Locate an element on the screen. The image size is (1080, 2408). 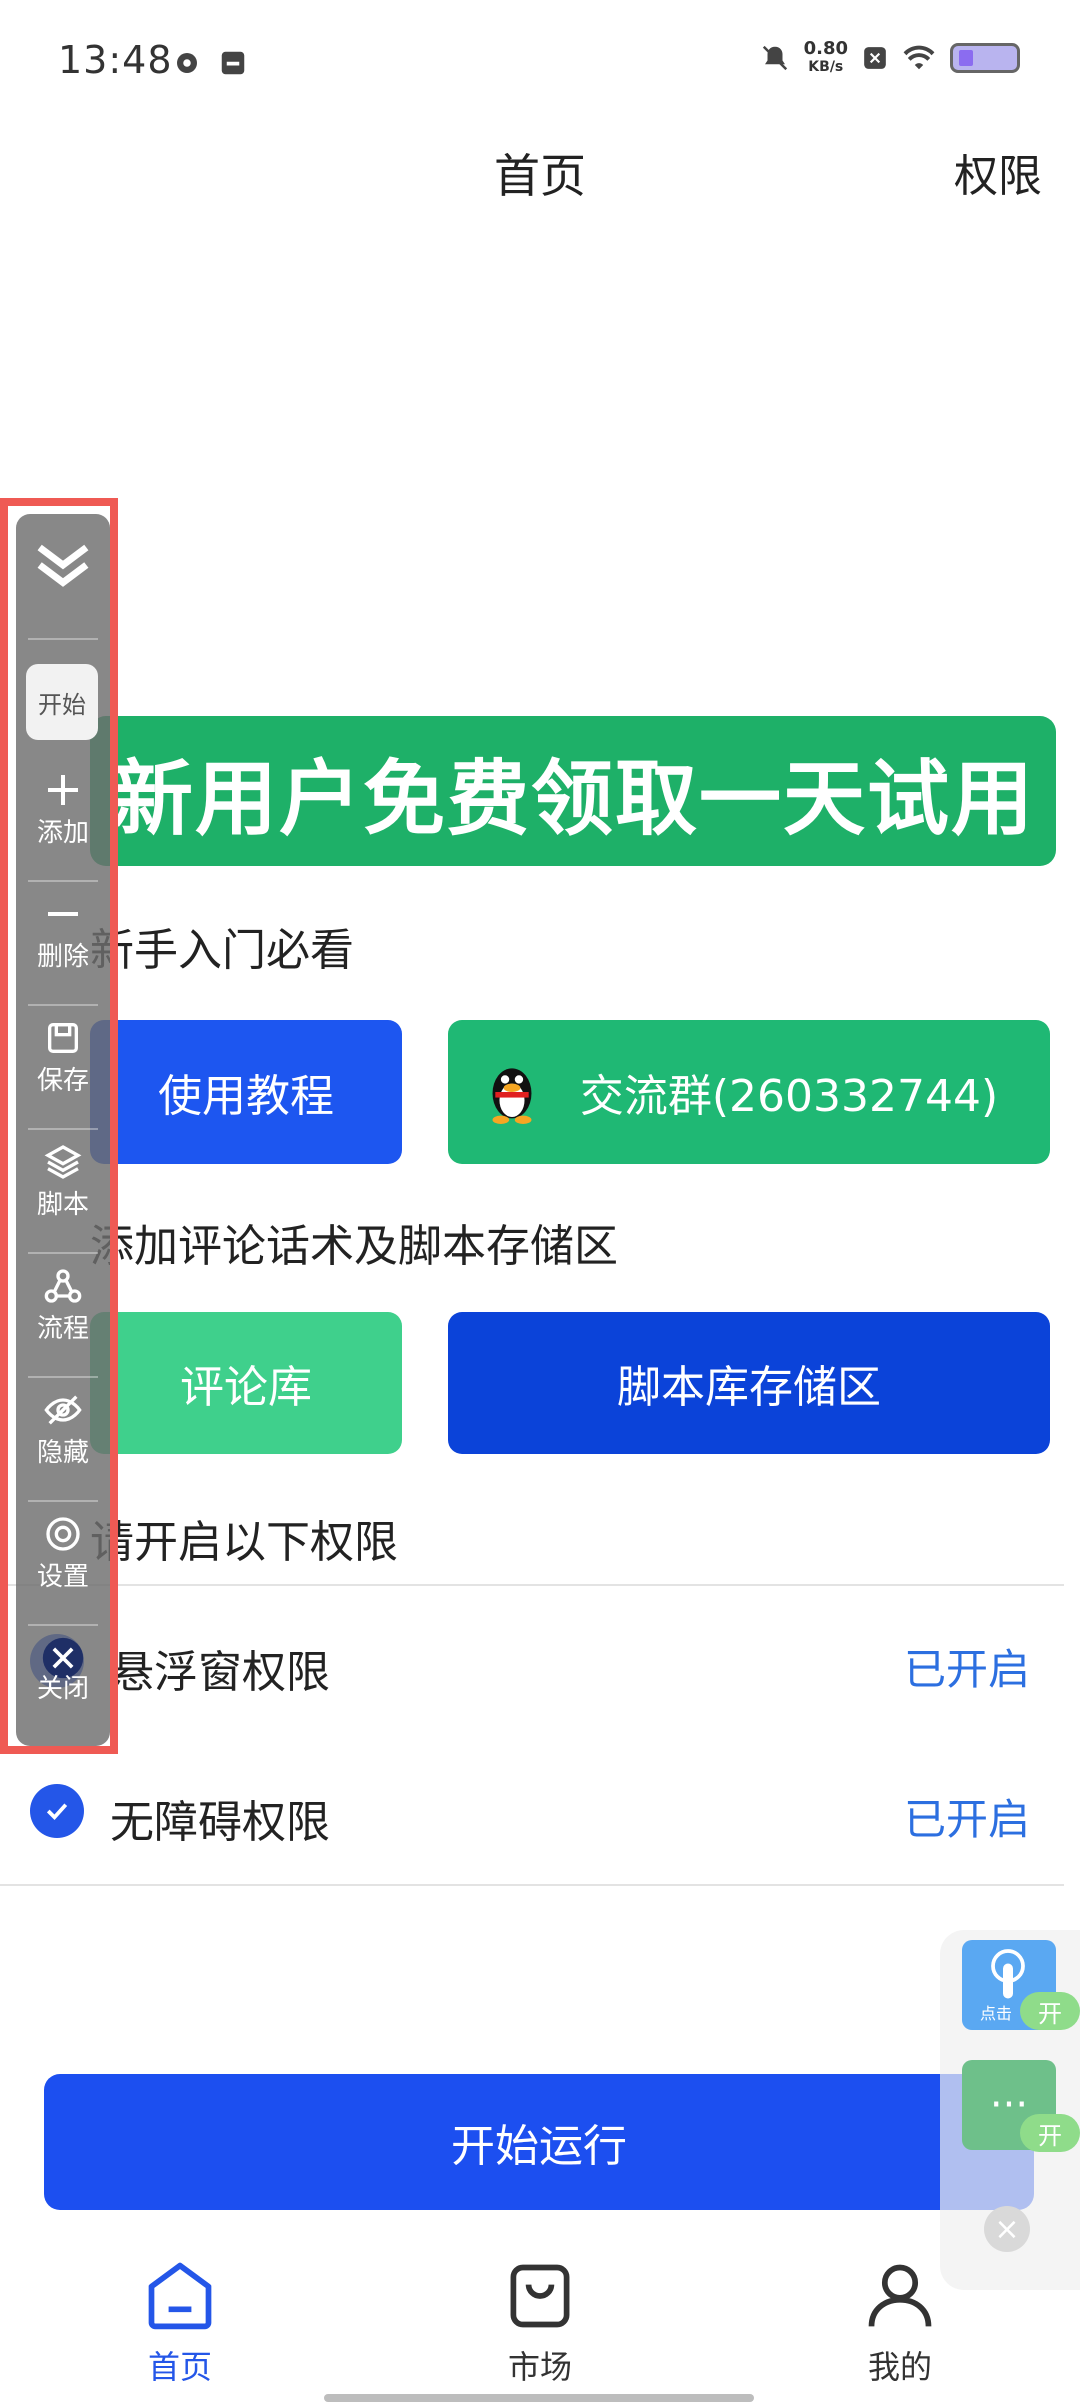
nav-market: 市场 is located at coordinates (540, 2323).